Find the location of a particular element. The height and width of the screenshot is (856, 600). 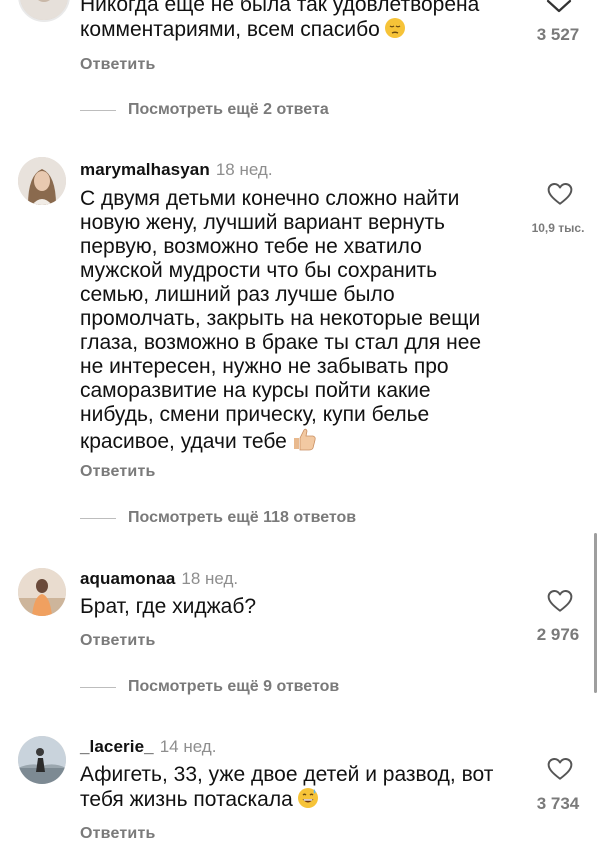

view-more-replies-button: Посмотреть ещё 9 ответов is located at coordinates (233, 687).